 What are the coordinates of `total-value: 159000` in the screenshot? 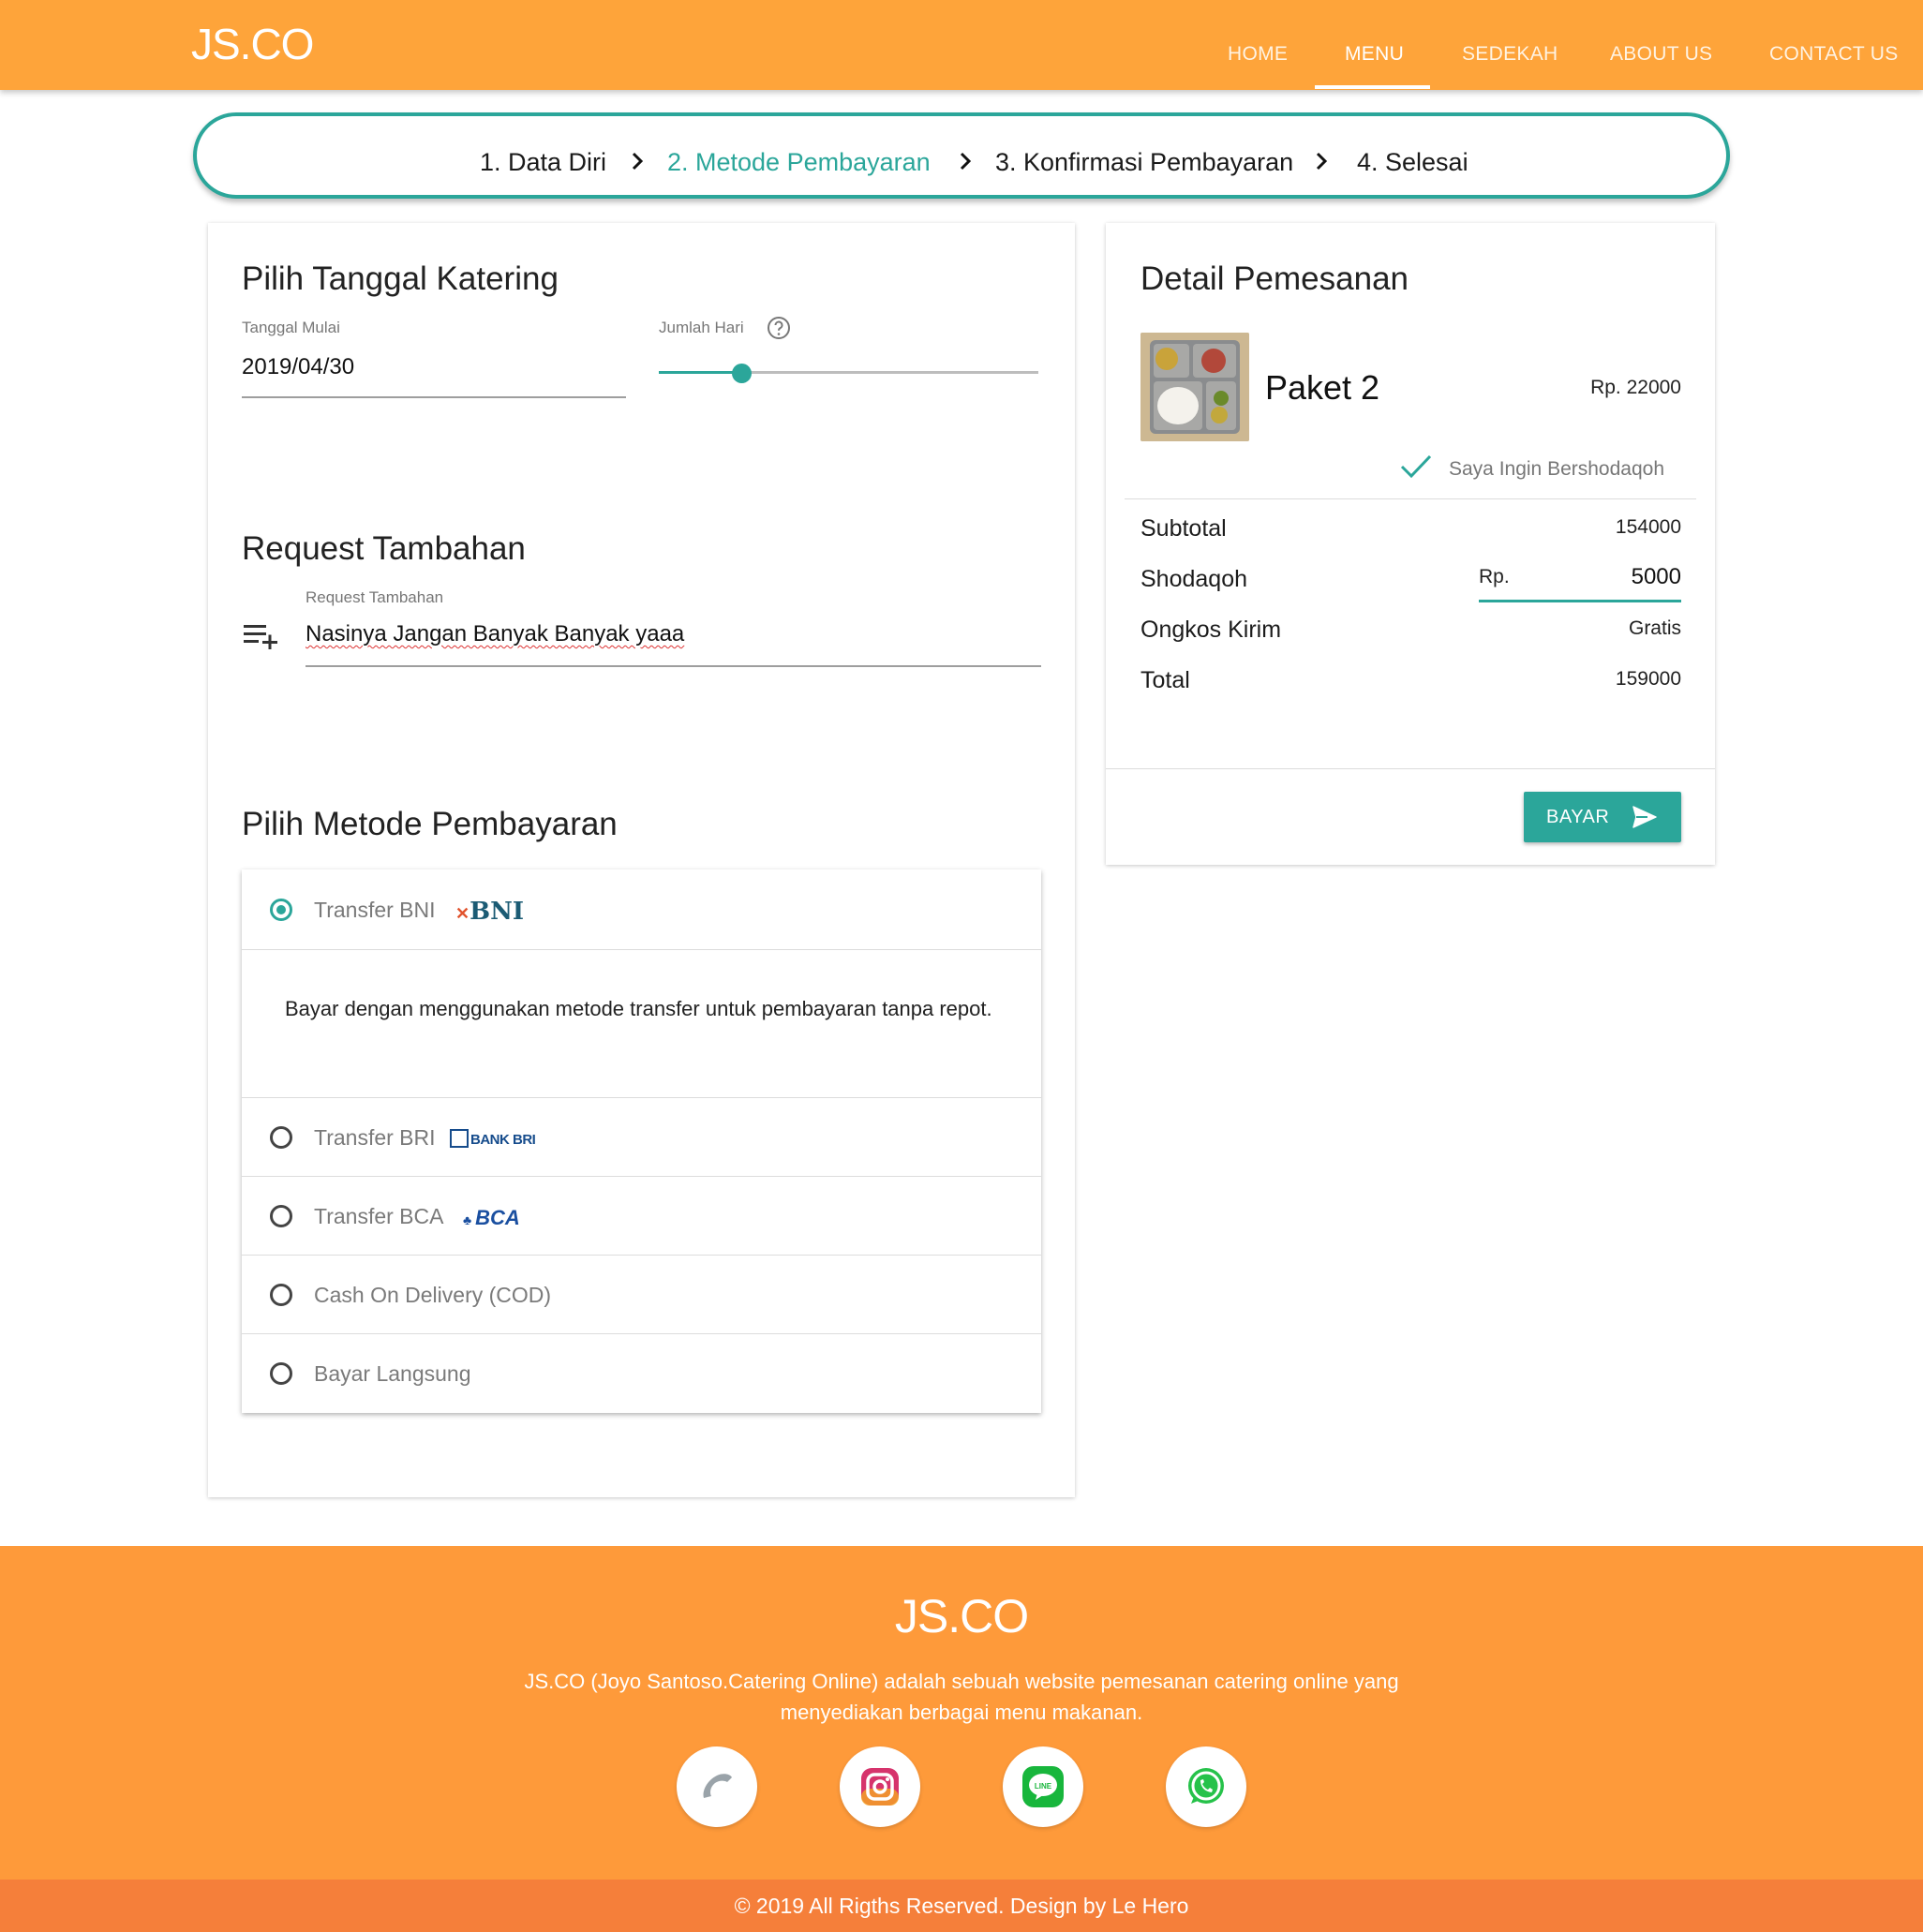 It's located at (1648, 679).